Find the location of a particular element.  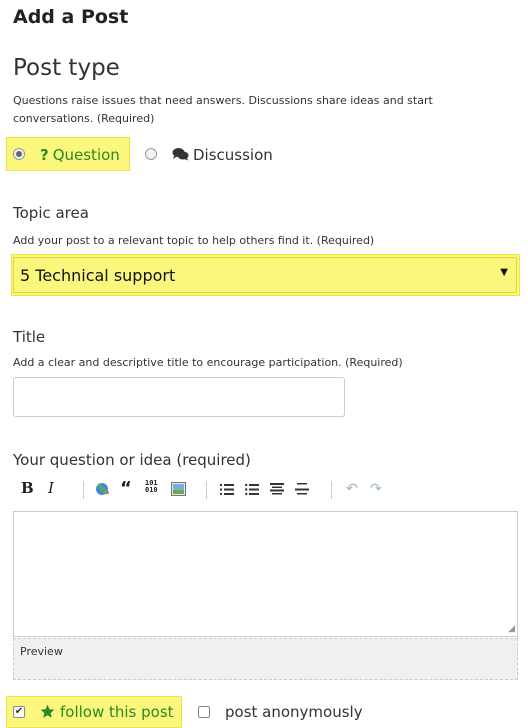

image-icon is located at coordinates (178, 489).